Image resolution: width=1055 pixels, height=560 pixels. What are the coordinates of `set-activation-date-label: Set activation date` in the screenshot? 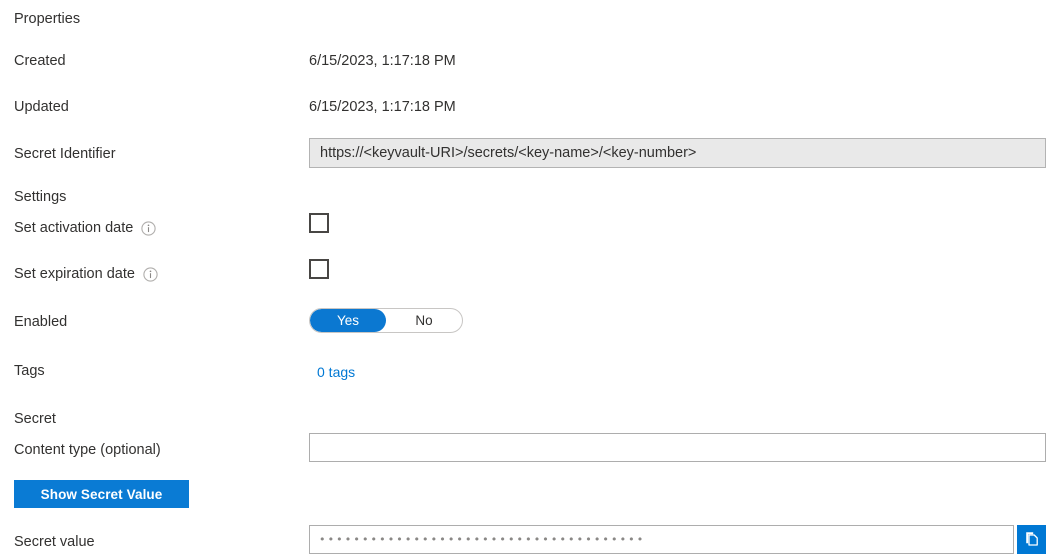 It's located at (74, 228).